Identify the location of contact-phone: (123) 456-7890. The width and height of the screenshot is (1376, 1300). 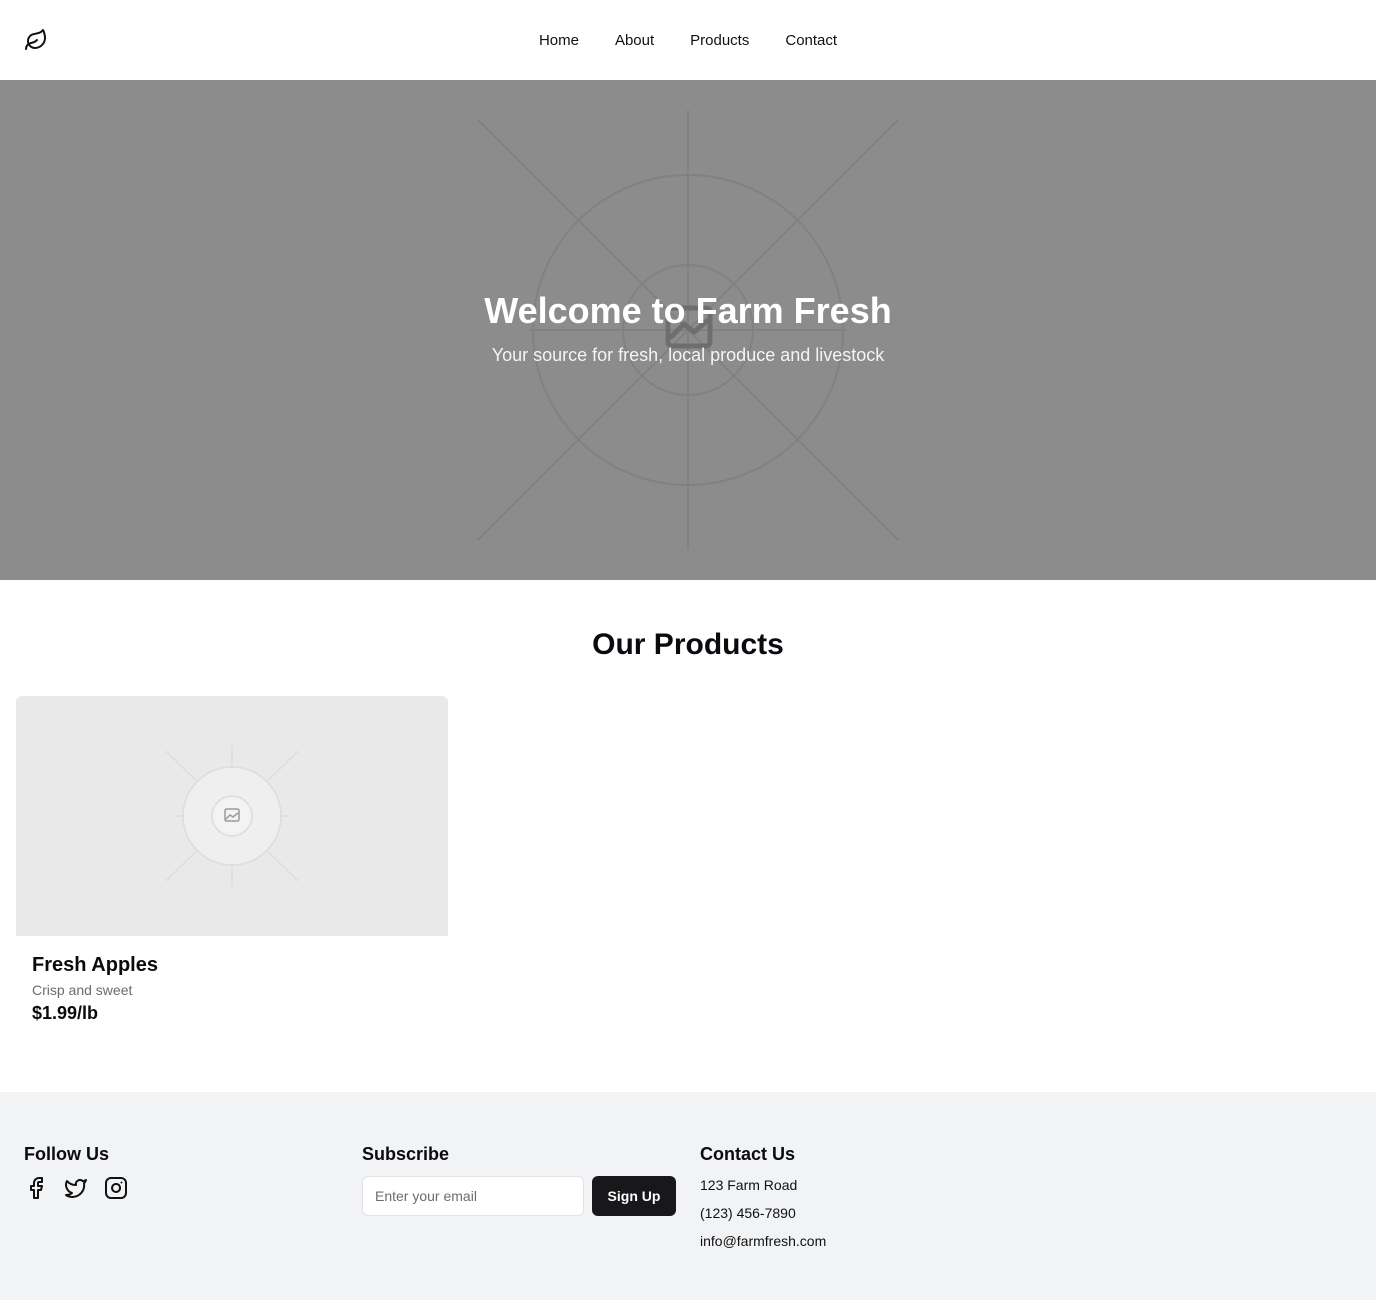
(748, 1213).